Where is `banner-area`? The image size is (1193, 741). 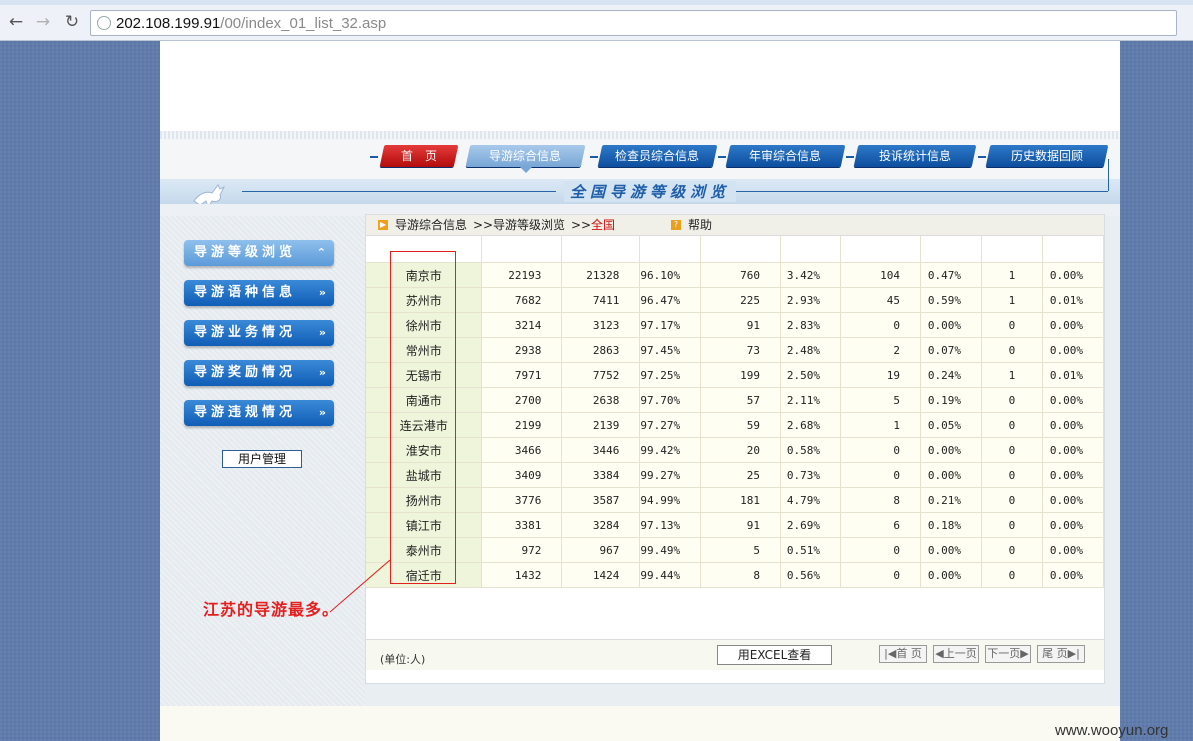 banner-area is located at coordinates (640, 86).